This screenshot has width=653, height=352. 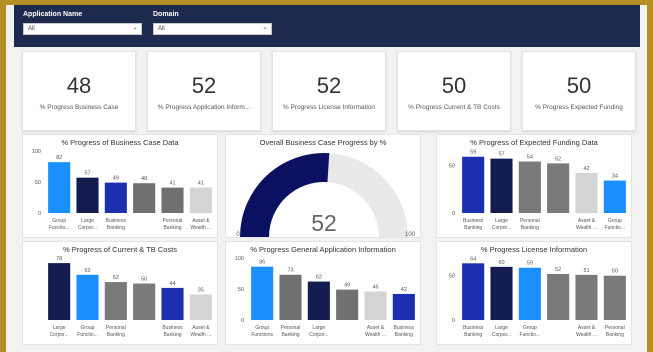 What do you see at coordinates (135, 27) in the screenshot?
I see `chevron-down-icon: ⌄` at bounding box center [135, 27].